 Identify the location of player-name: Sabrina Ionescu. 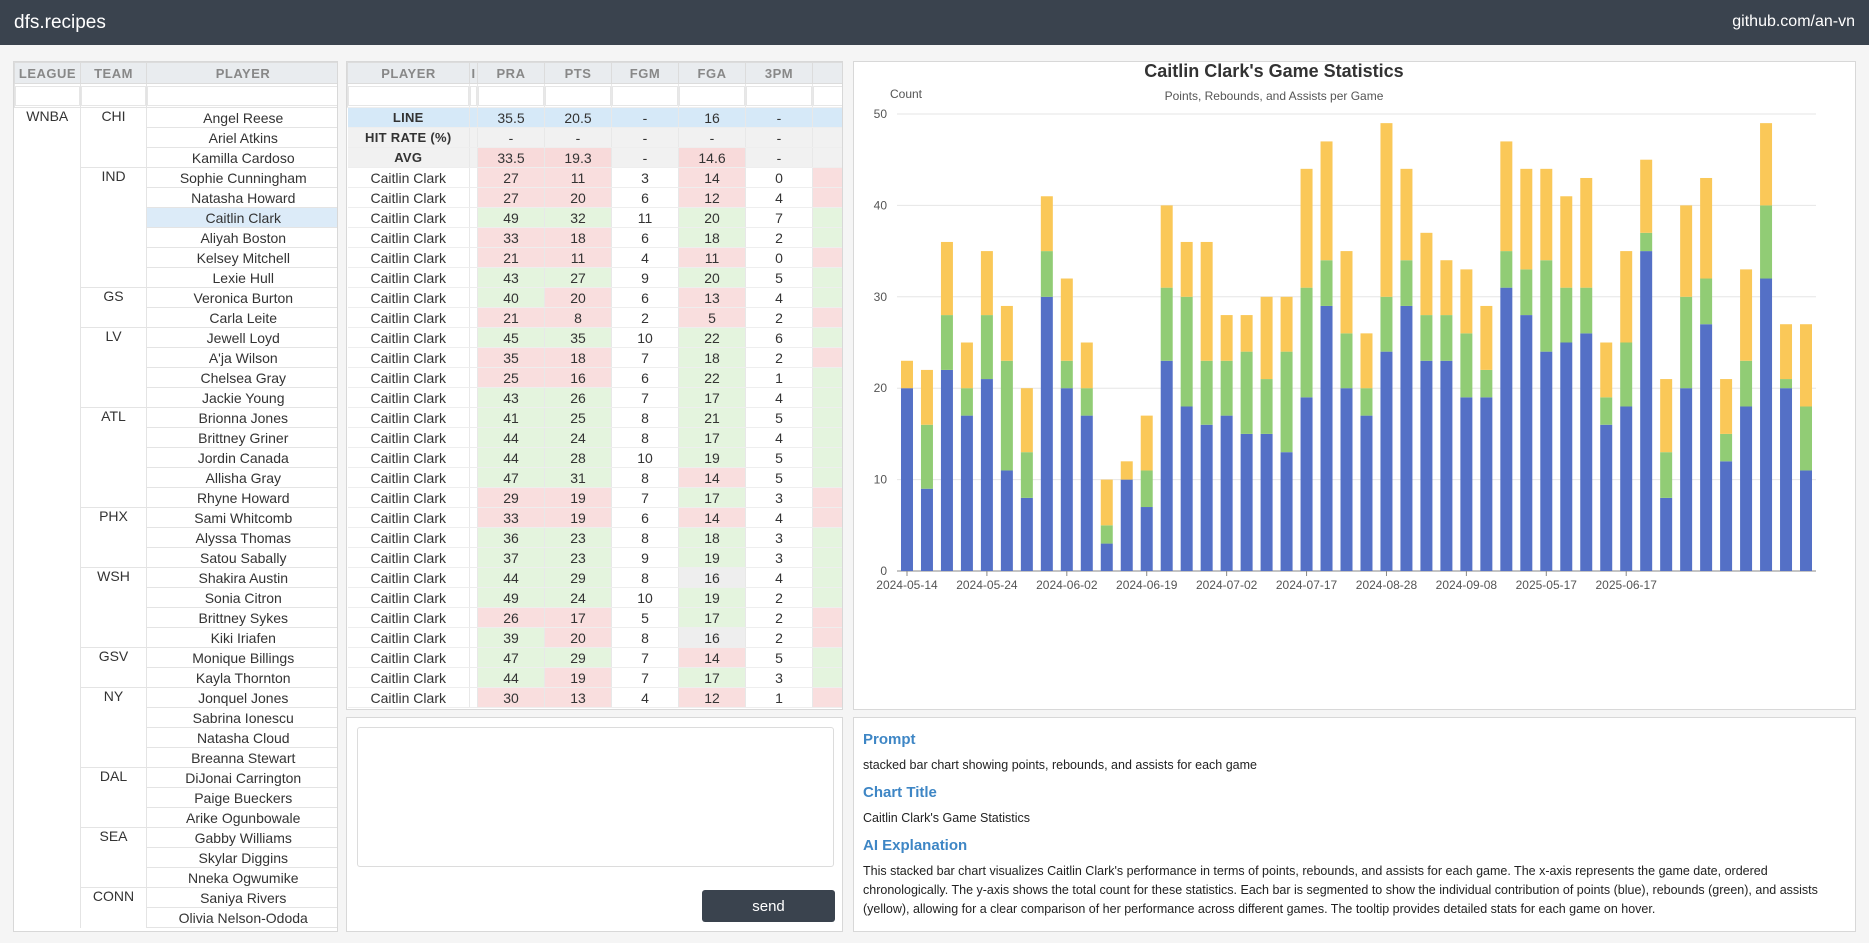
(241, 717).